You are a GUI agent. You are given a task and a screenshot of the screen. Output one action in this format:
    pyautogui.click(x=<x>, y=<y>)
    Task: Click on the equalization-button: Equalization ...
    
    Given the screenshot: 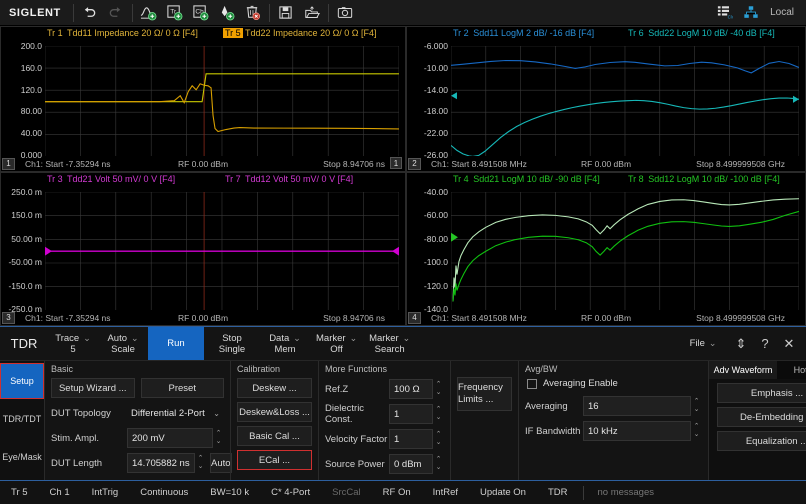 What is the action you would take?
    pyautogui.click(x=761, y=441)
    